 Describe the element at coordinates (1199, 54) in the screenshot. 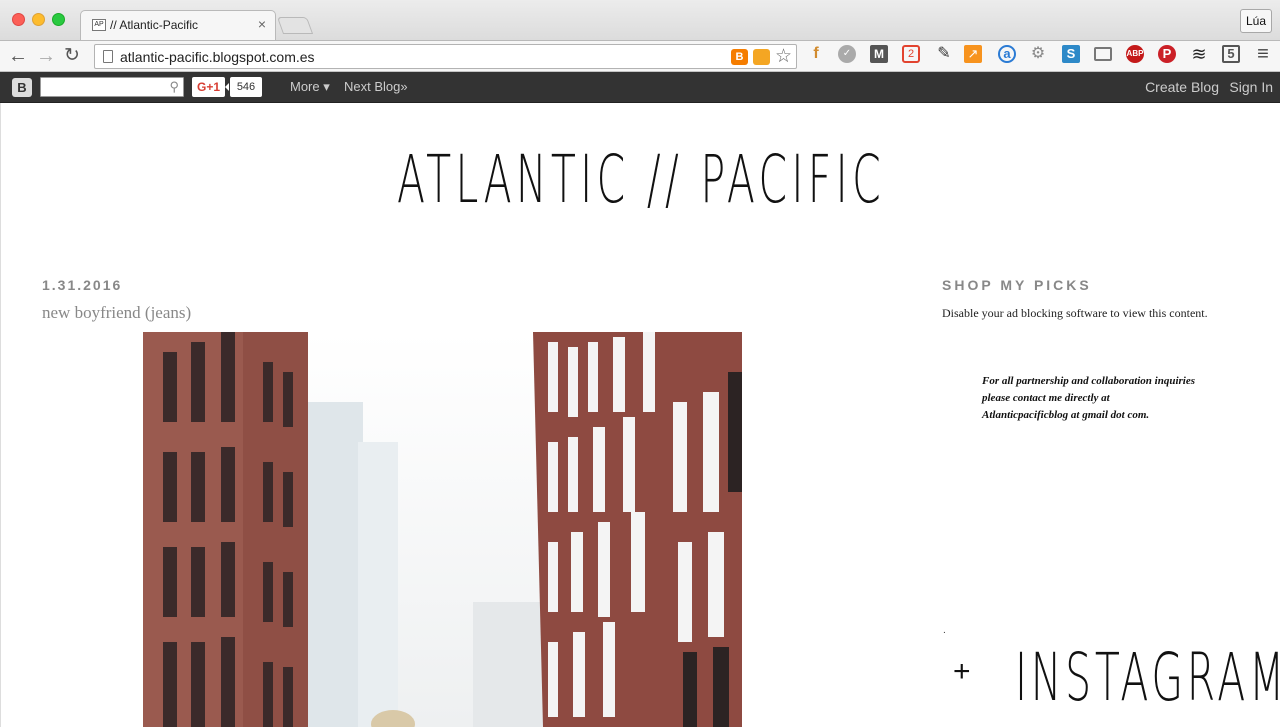

I see `layers-icon: ≋` at that location.